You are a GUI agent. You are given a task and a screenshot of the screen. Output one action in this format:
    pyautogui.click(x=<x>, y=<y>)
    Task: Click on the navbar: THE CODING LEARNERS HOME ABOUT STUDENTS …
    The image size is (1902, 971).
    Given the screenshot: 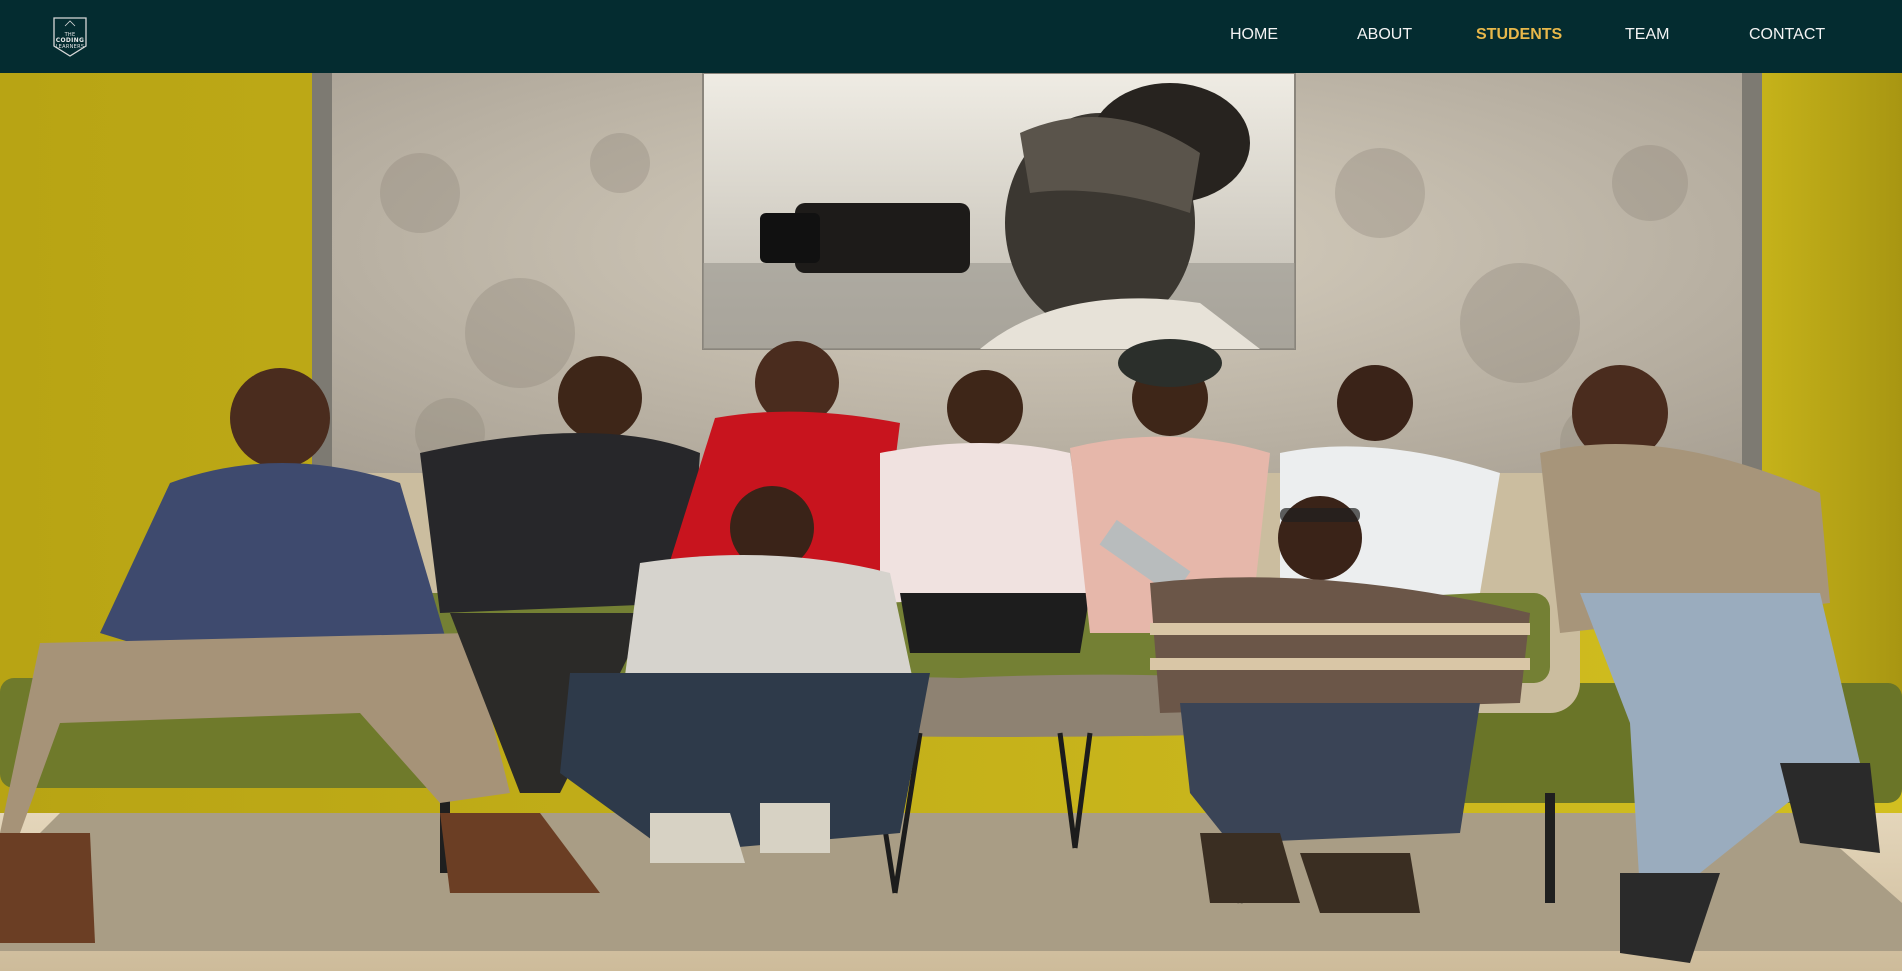 What is the action you would take?
    pyautogui.click(x=951, y=36)
    